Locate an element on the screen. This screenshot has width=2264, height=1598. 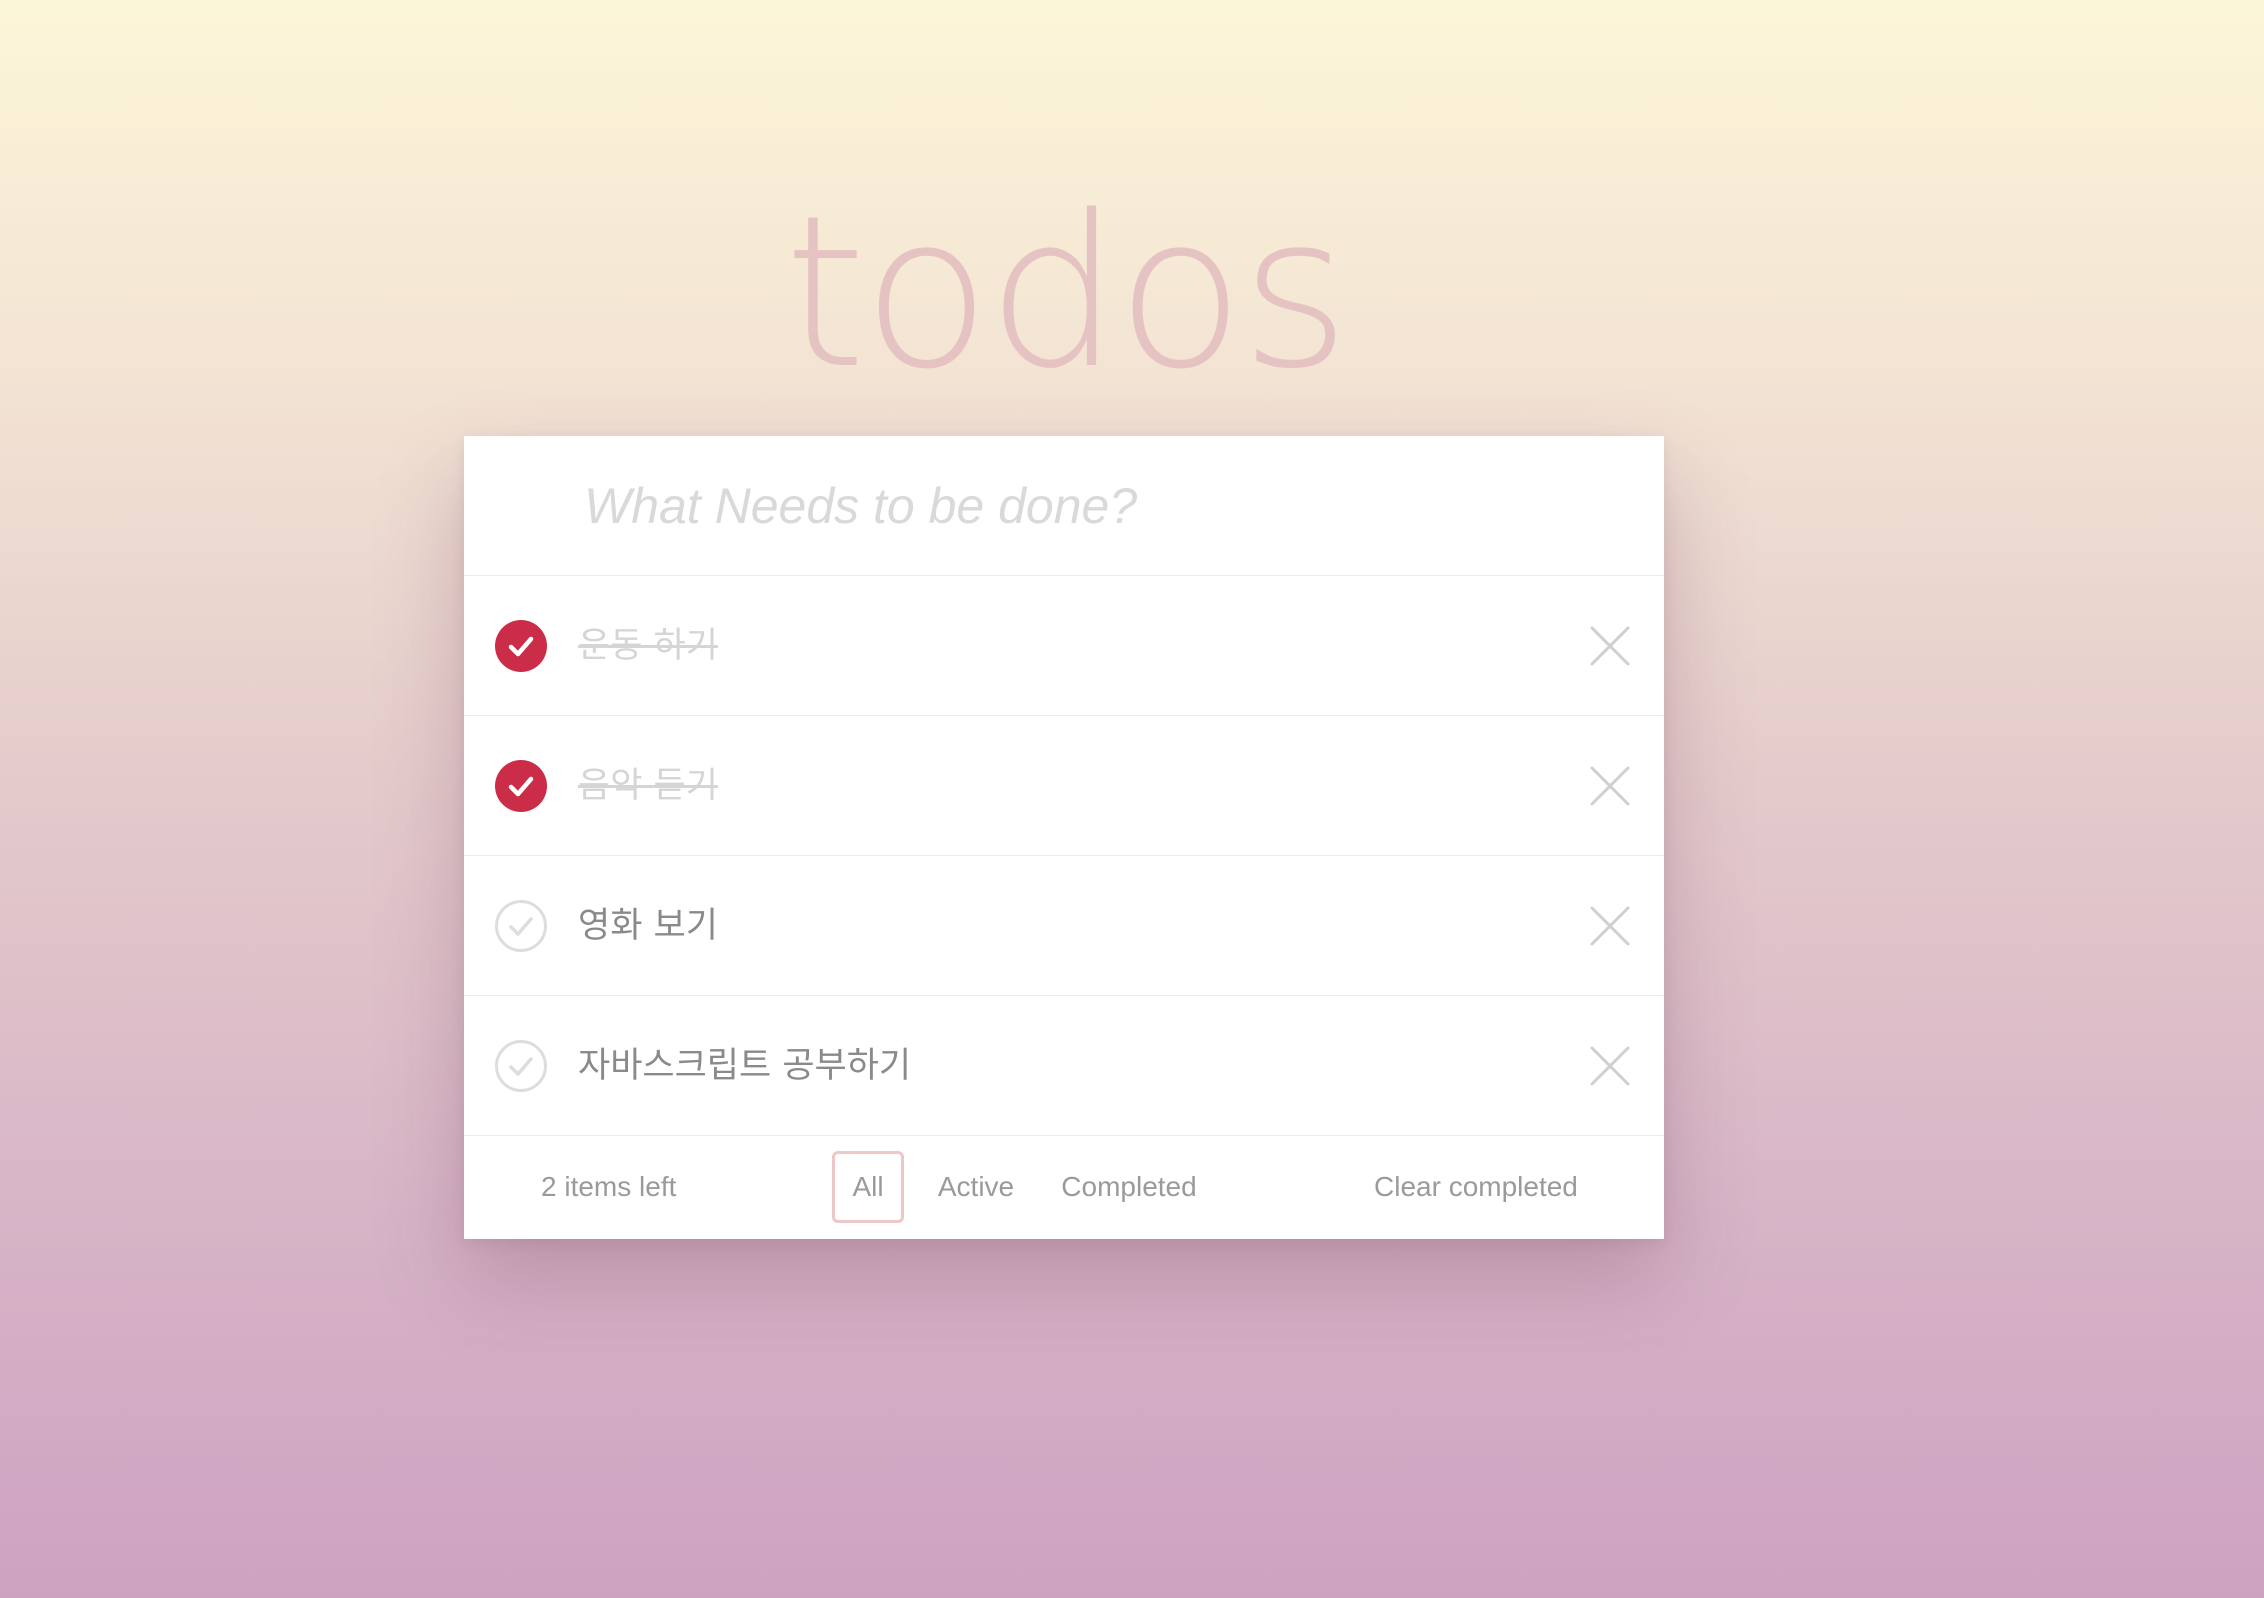
todo-item: 음악 듣기 is located at coordinates (1064, 786).